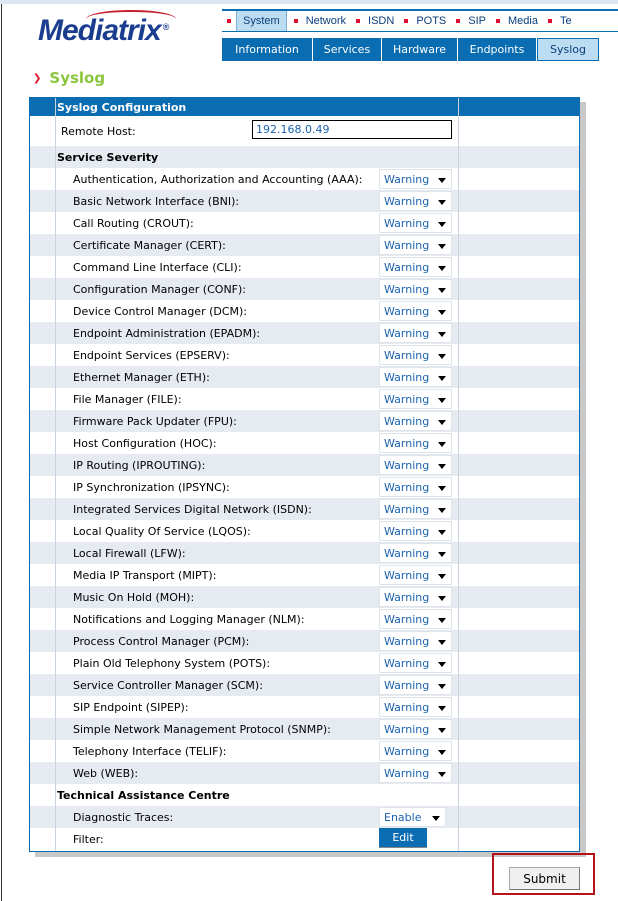 This screenshot has height=901, width=618. I want to click on tab-syslog: Syslog, so click(568, 49).